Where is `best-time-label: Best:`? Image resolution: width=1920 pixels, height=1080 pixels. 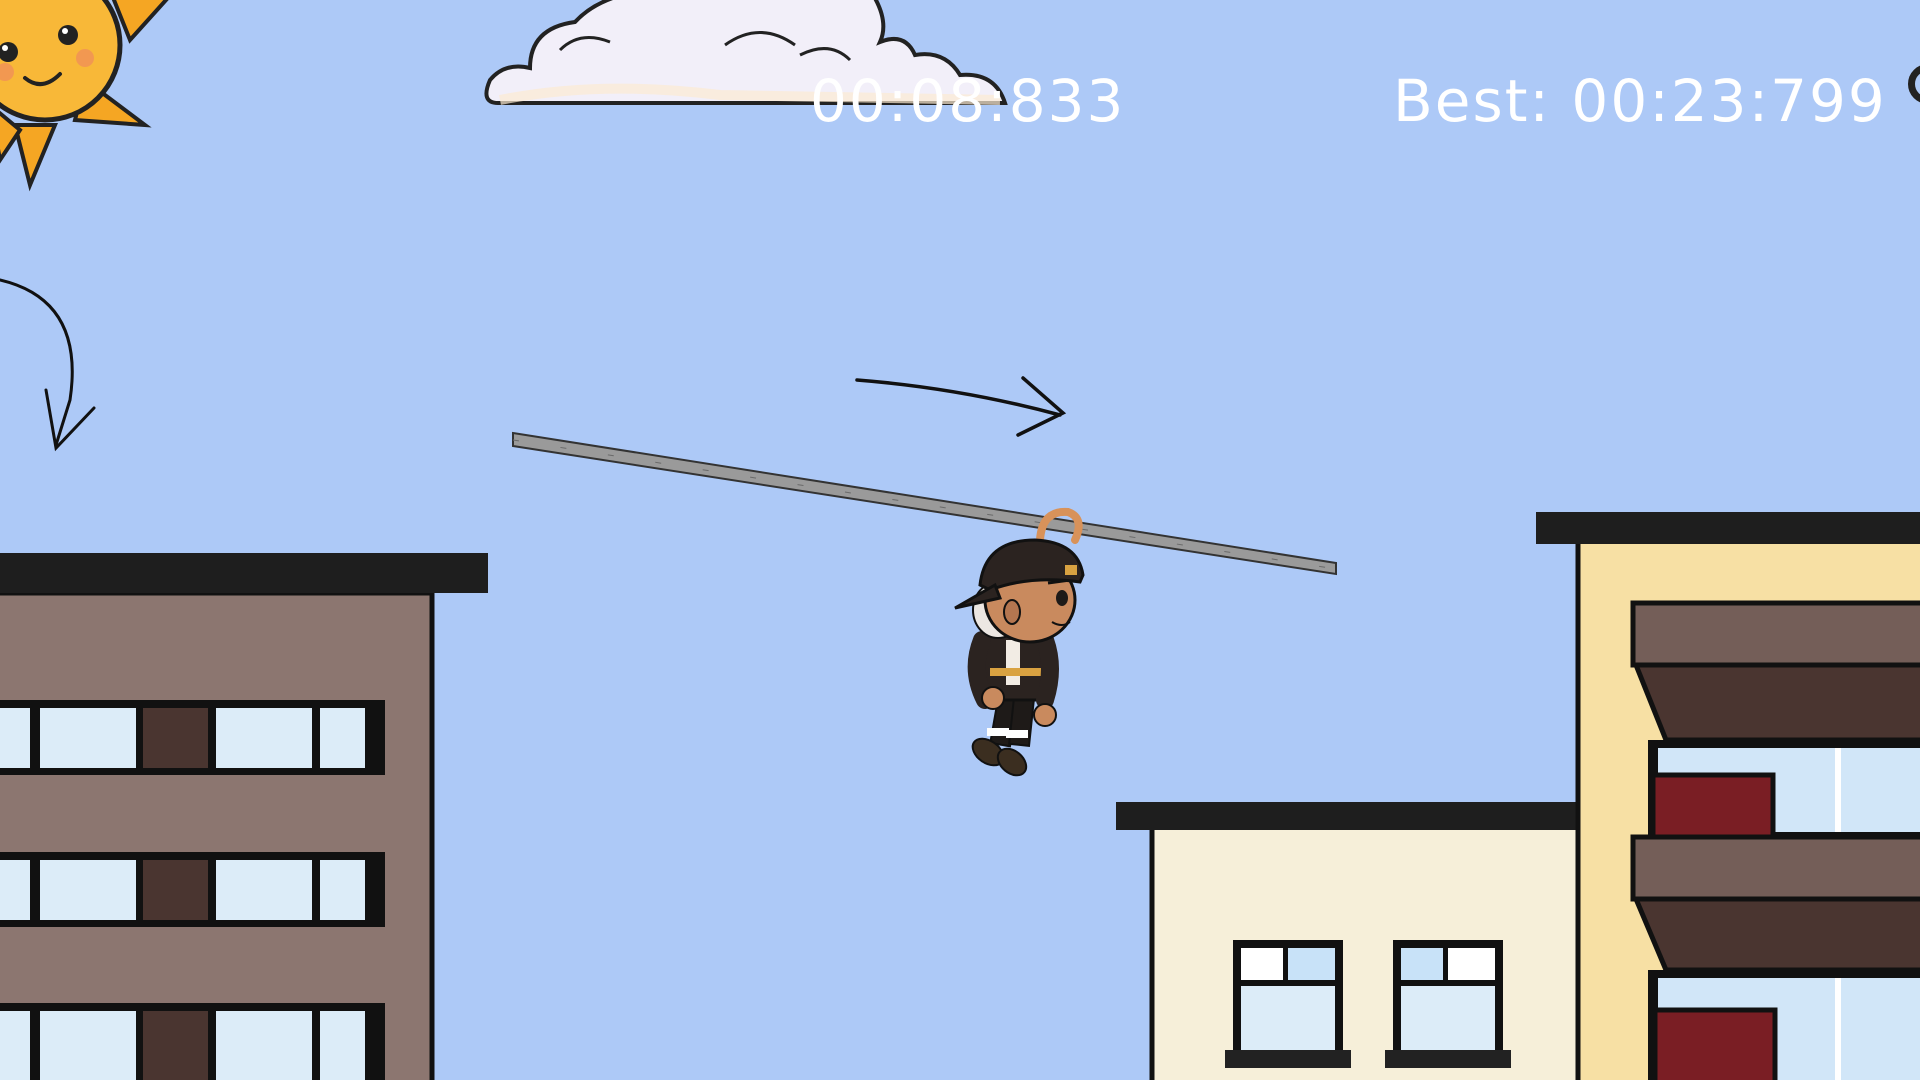
best-time-label: Best: is located at coordinates (1472, 101).